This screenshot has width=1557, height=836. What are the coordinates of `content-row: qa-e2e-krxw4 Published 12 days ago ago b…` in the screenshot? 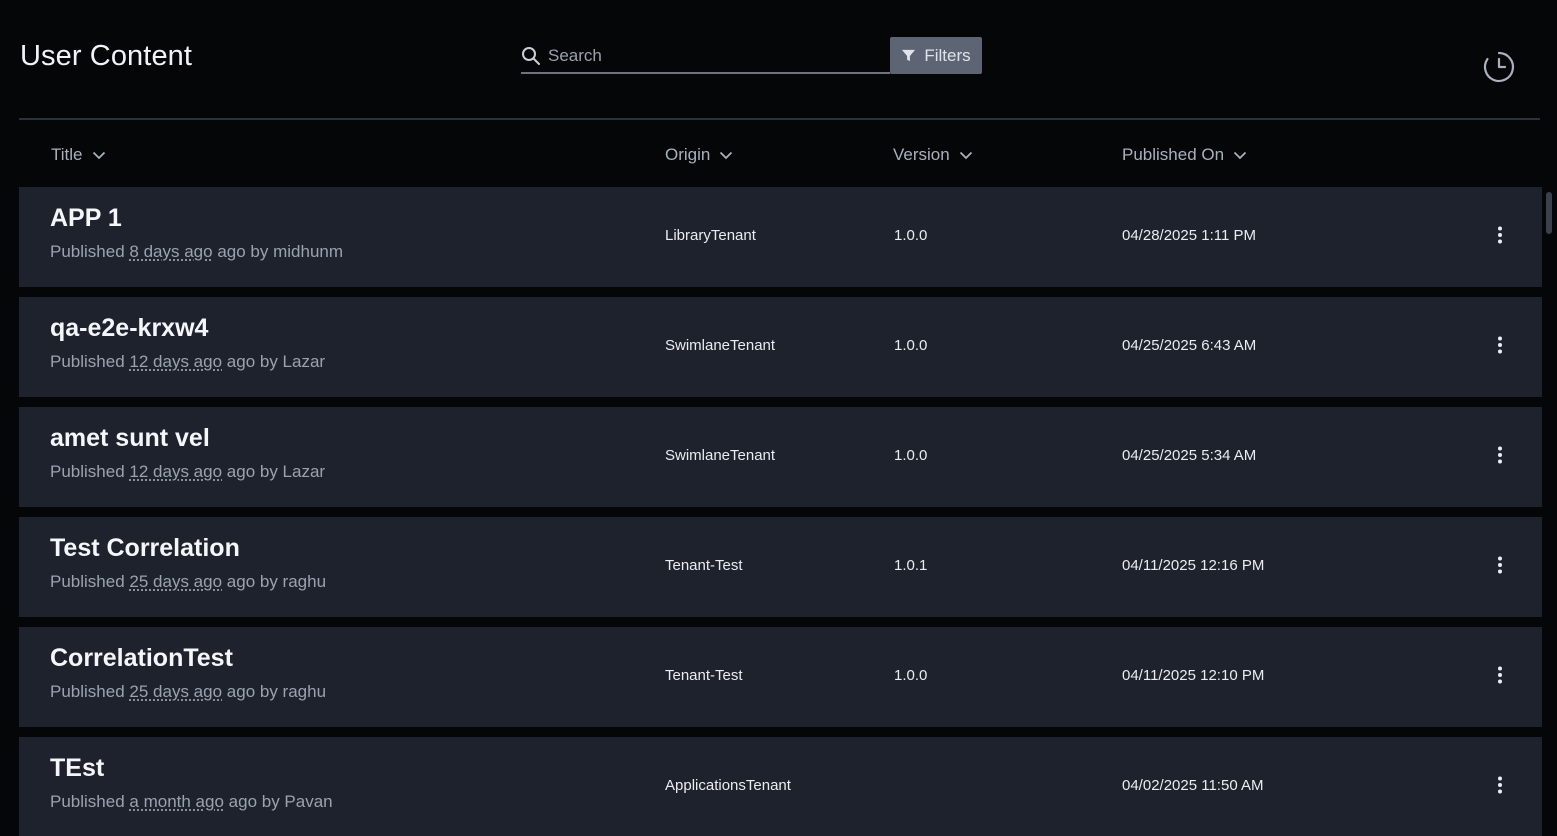 It's located at (780, 347).